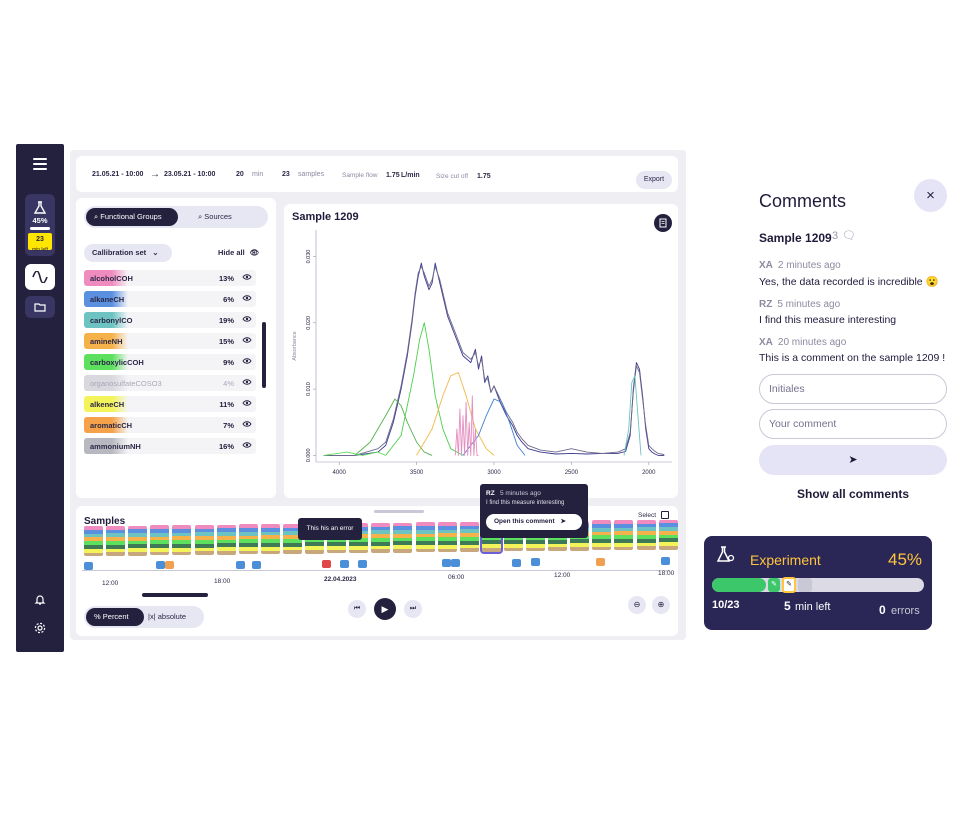 The width and height of the screenshot is (980, 838). Describe the element at coordinates (309, 323) in the screenshot. I see `y-tick-label: 0.020` at that location.